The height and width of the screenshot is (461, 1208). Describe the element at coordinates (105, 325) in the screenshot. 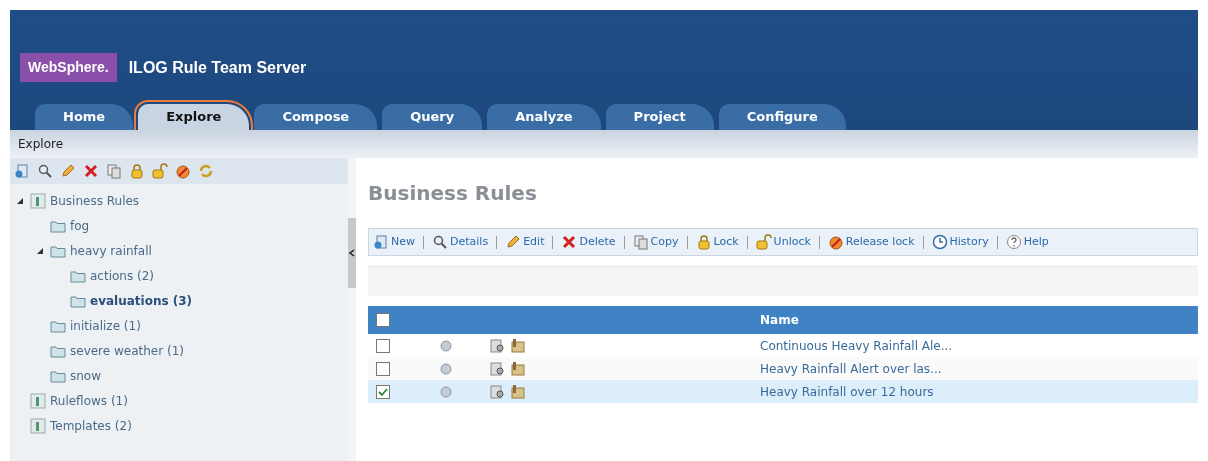

I see `tree-item: initialize (1)` at that location.